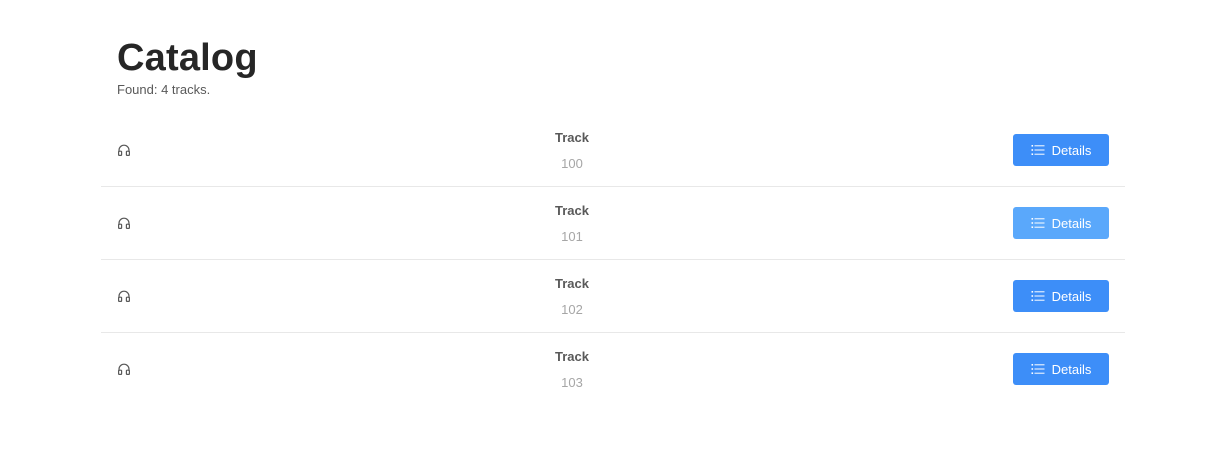 The image size is (1206, 475). What do you see at coordinates (572, 163) in the screenshot?
I see `track-number: 100` at bounding box center [572, 163].